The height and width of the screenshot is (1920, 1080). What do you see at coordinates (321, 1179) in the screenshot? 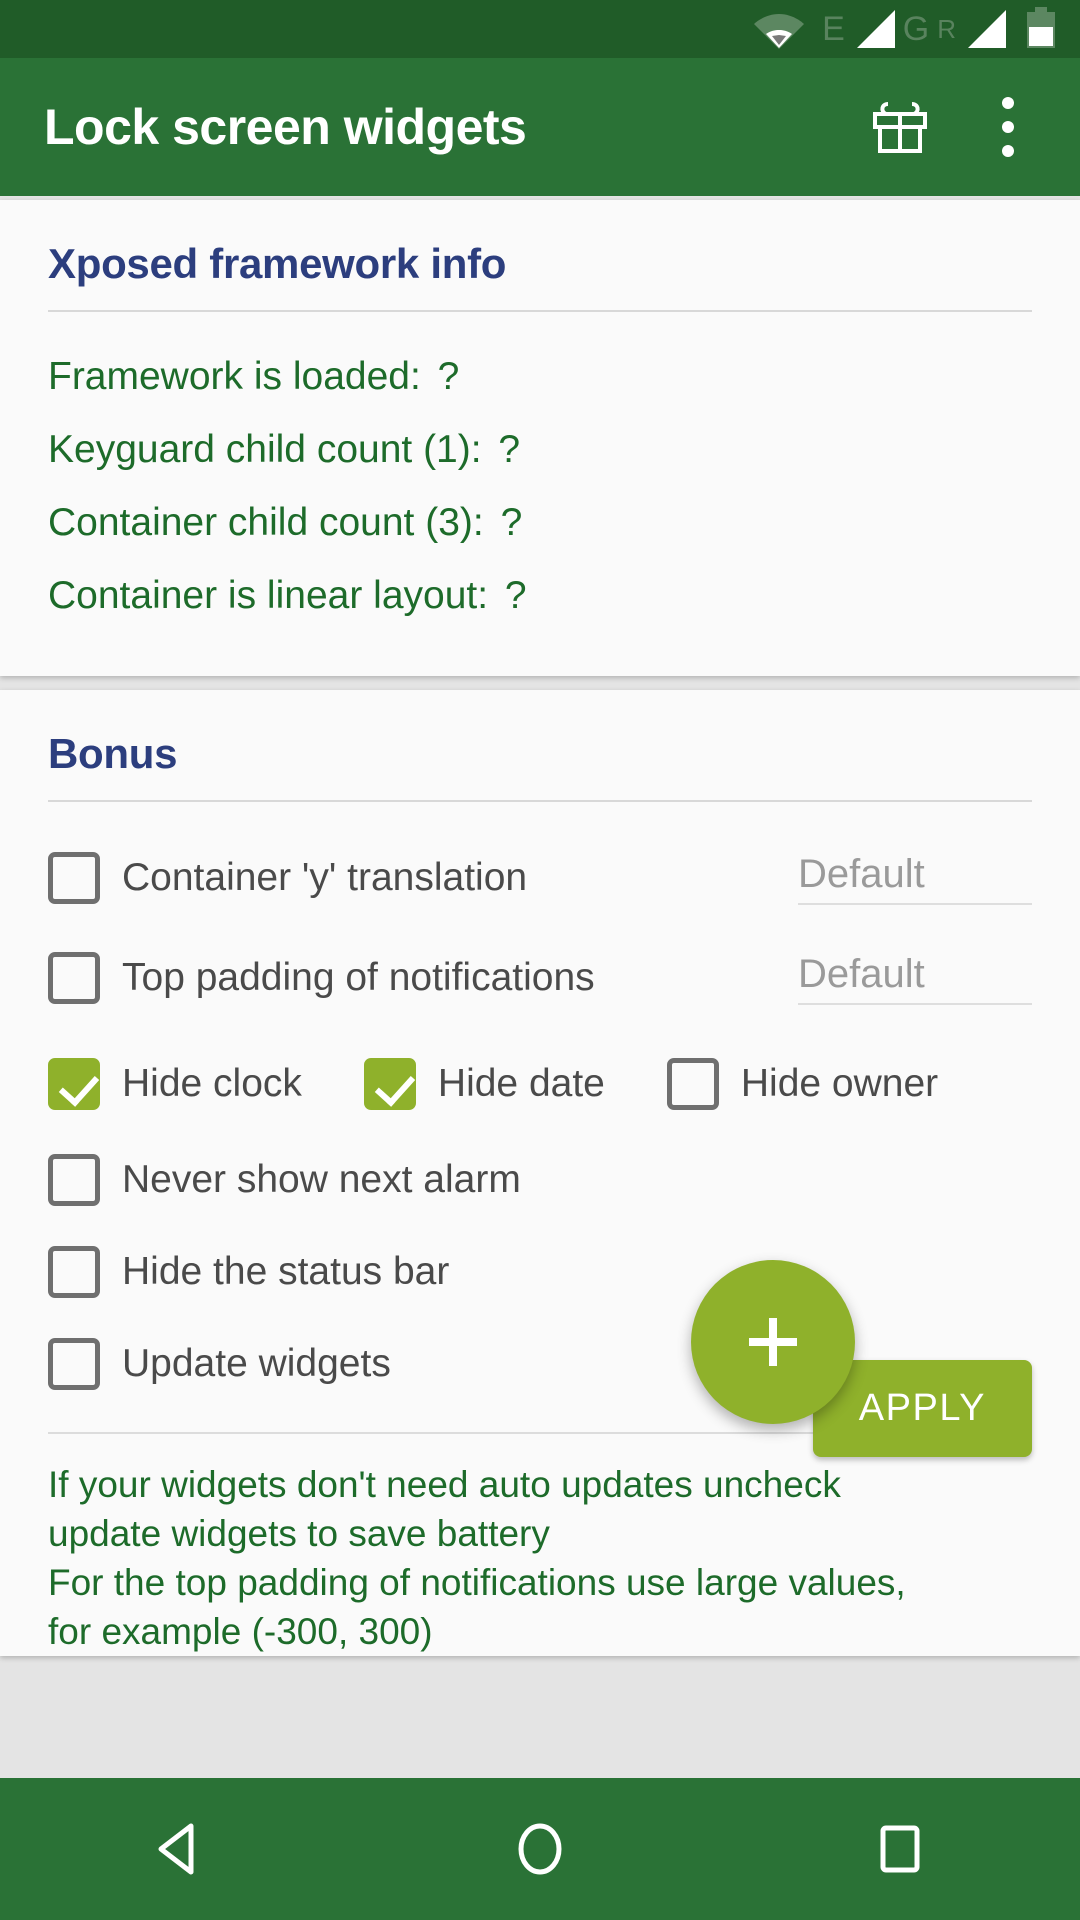
I see `checkbox-label: Never show next alarm` at bounding box center [321, 1179].